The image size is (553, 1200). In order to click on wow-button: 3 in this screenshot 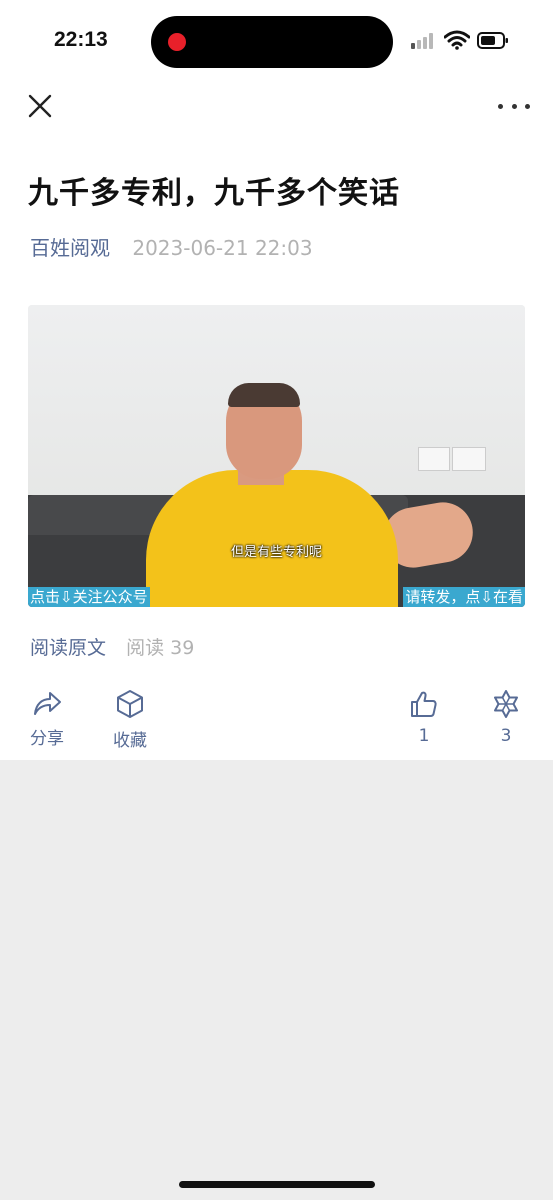, I will do `click(506, 717)`.